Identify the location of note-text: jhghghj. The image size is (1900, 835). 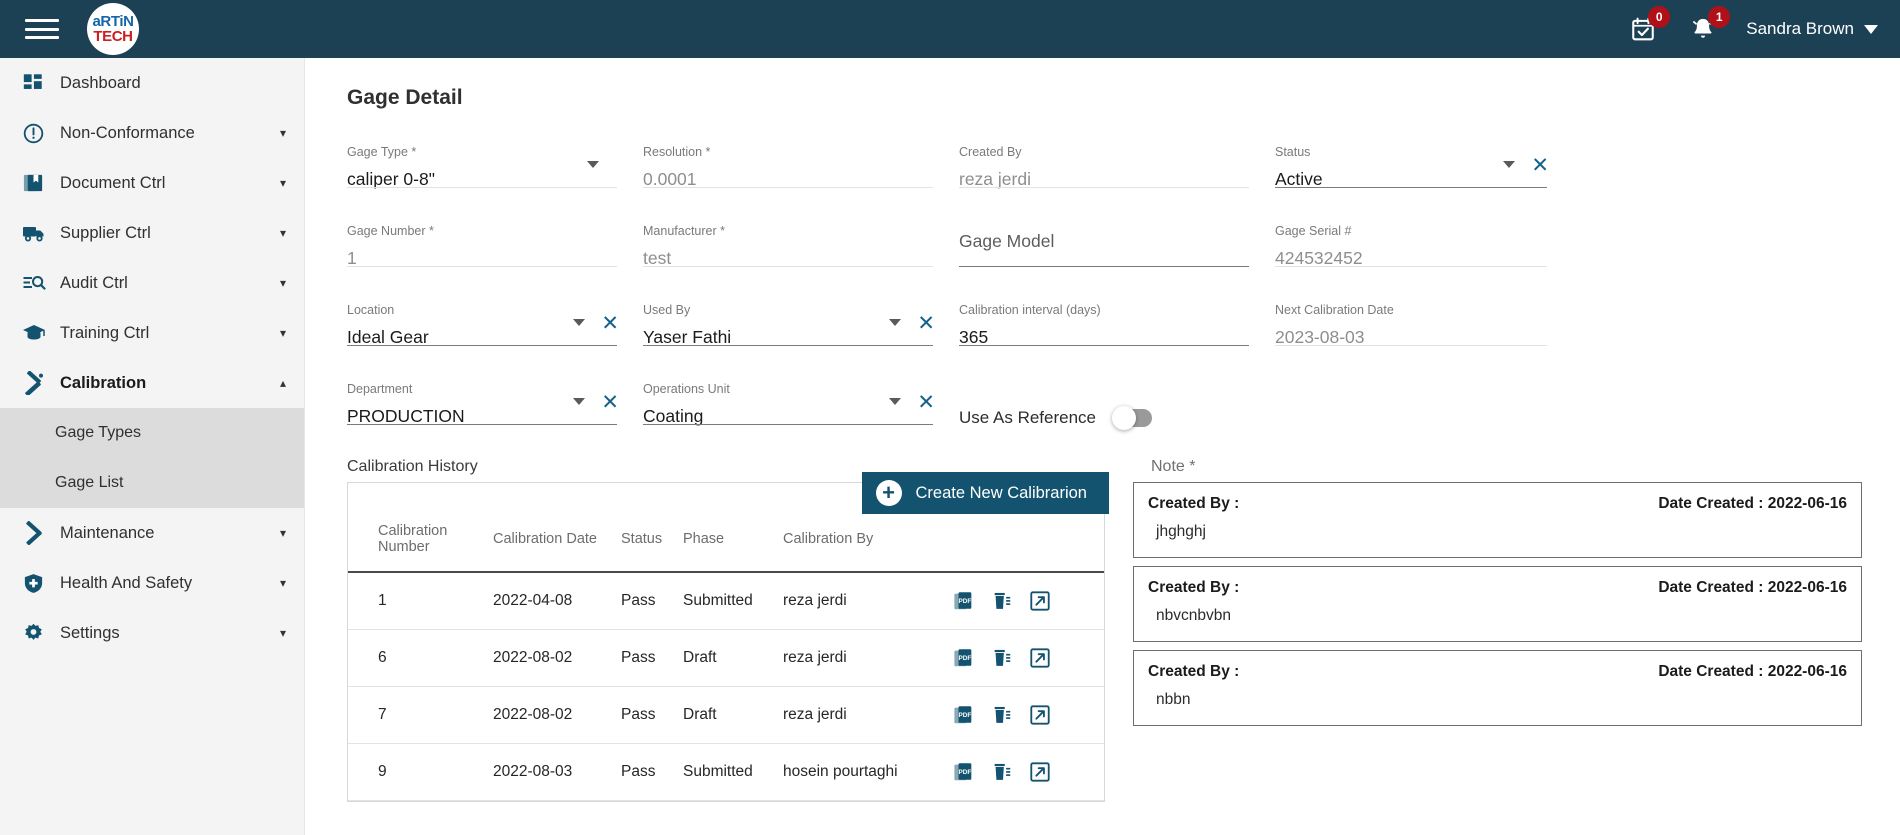
(1181, 531).